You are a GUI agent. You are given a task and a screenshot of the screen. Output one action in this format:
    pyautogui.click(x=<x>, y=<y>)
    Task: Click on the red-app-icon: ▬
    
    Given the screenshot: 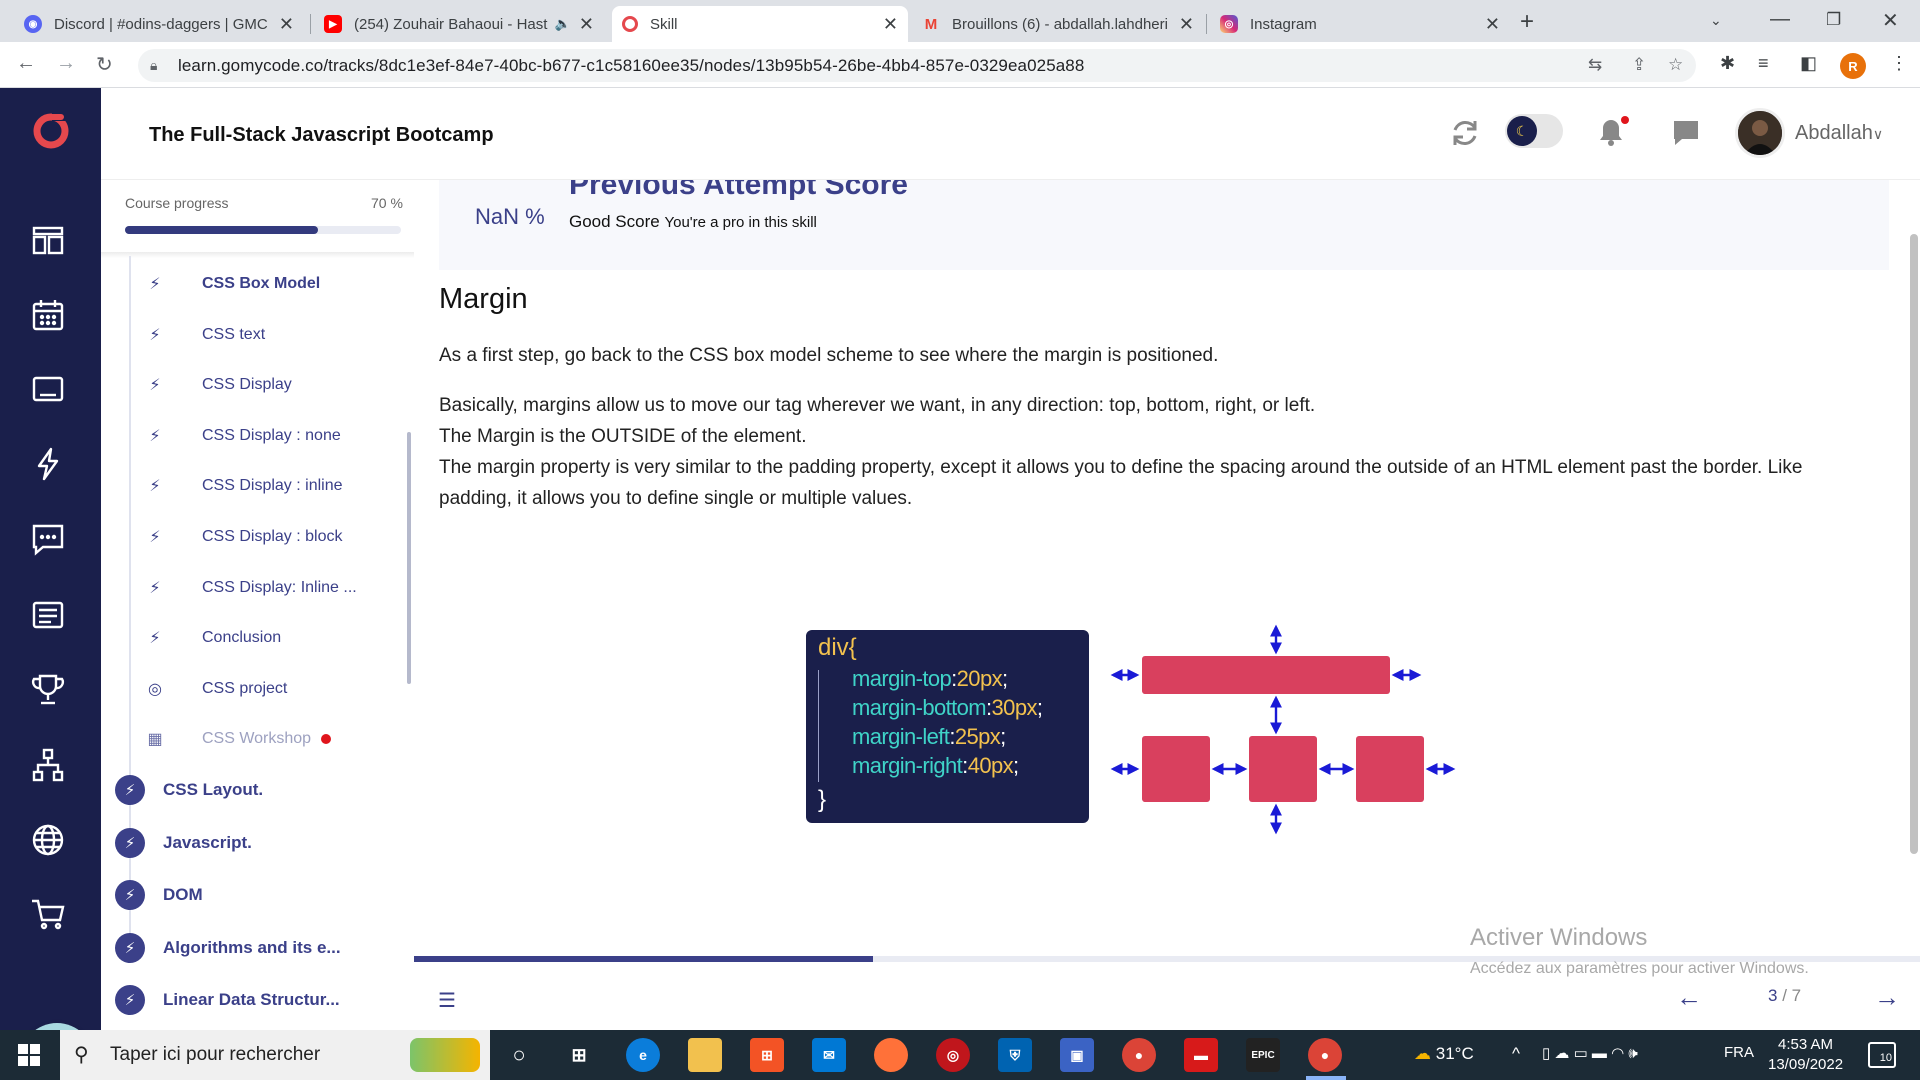 What is the action you would take?
    pyautogui.click(x=1201, y=1055)
    